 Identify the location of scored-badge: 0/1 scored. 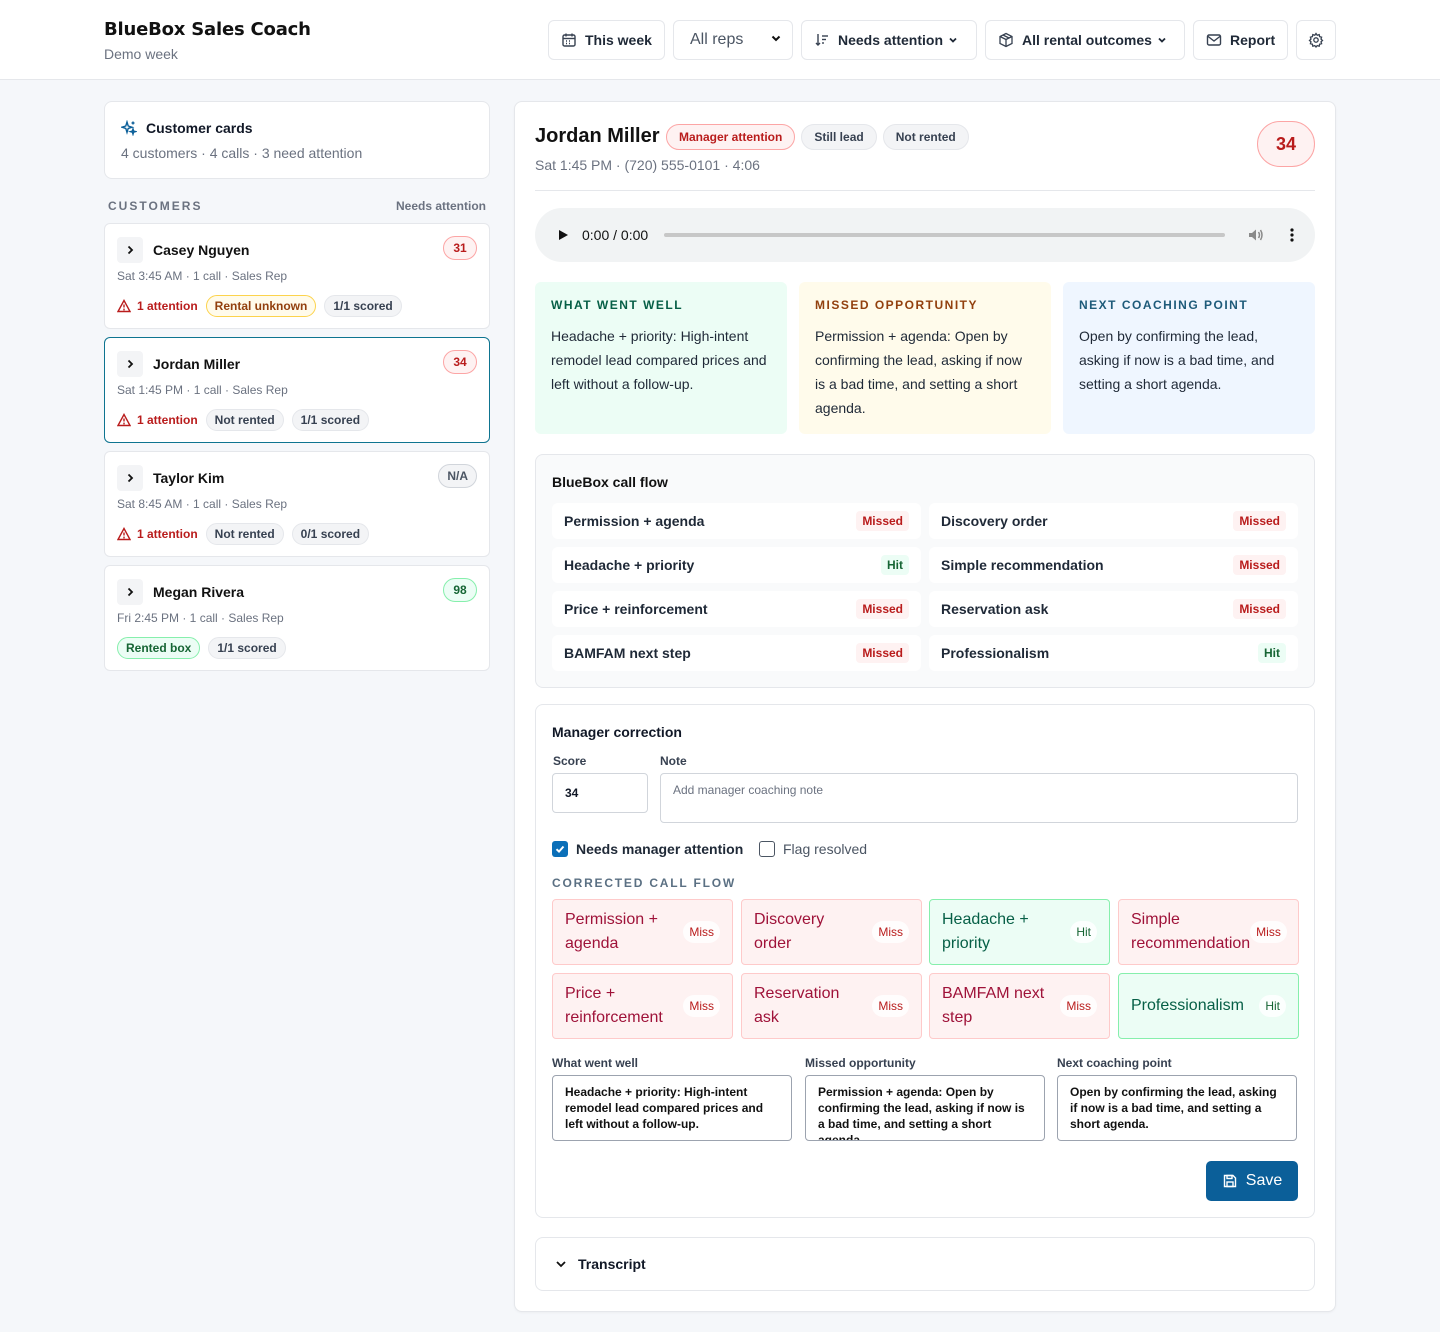
(330, 534).